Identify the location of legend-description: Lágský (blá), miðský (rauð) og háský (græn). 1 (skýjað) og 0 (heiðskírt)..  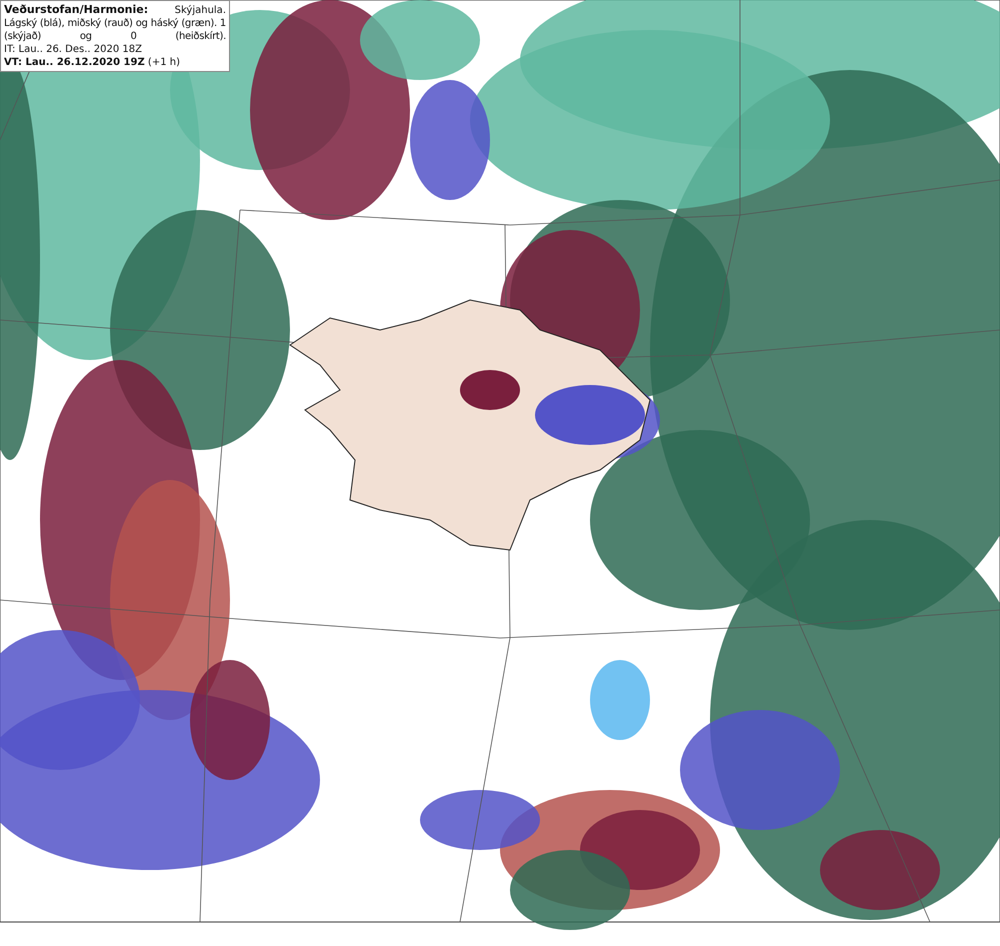
(115, 30).